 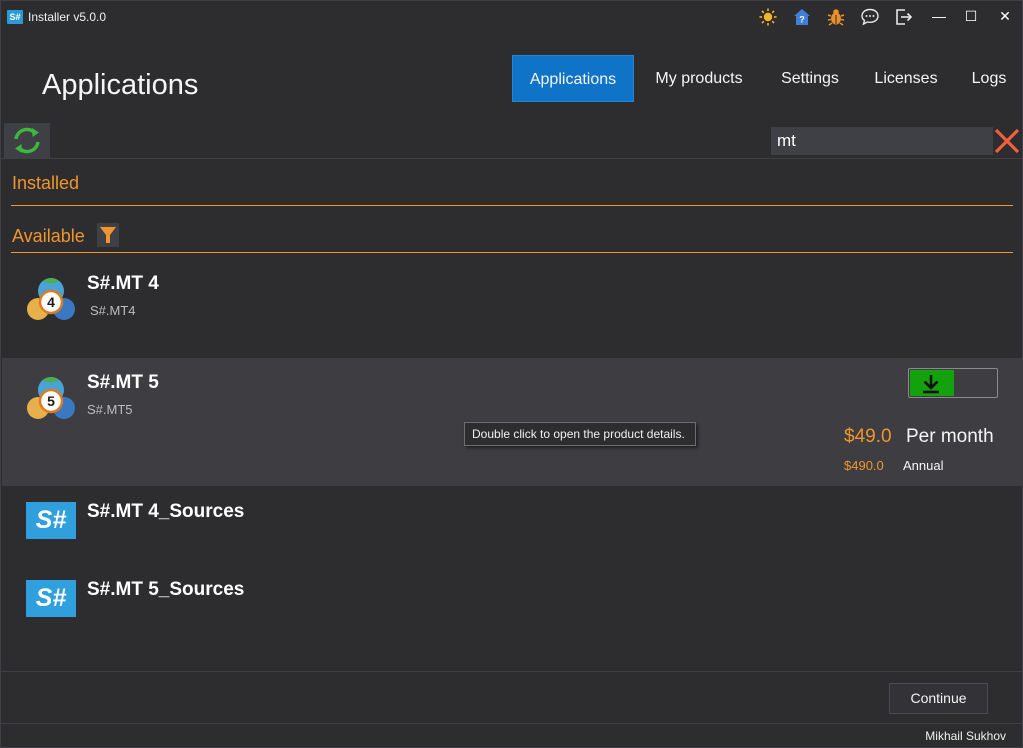 I want to click on period-annual: Annual, so click(x=923, y=465).